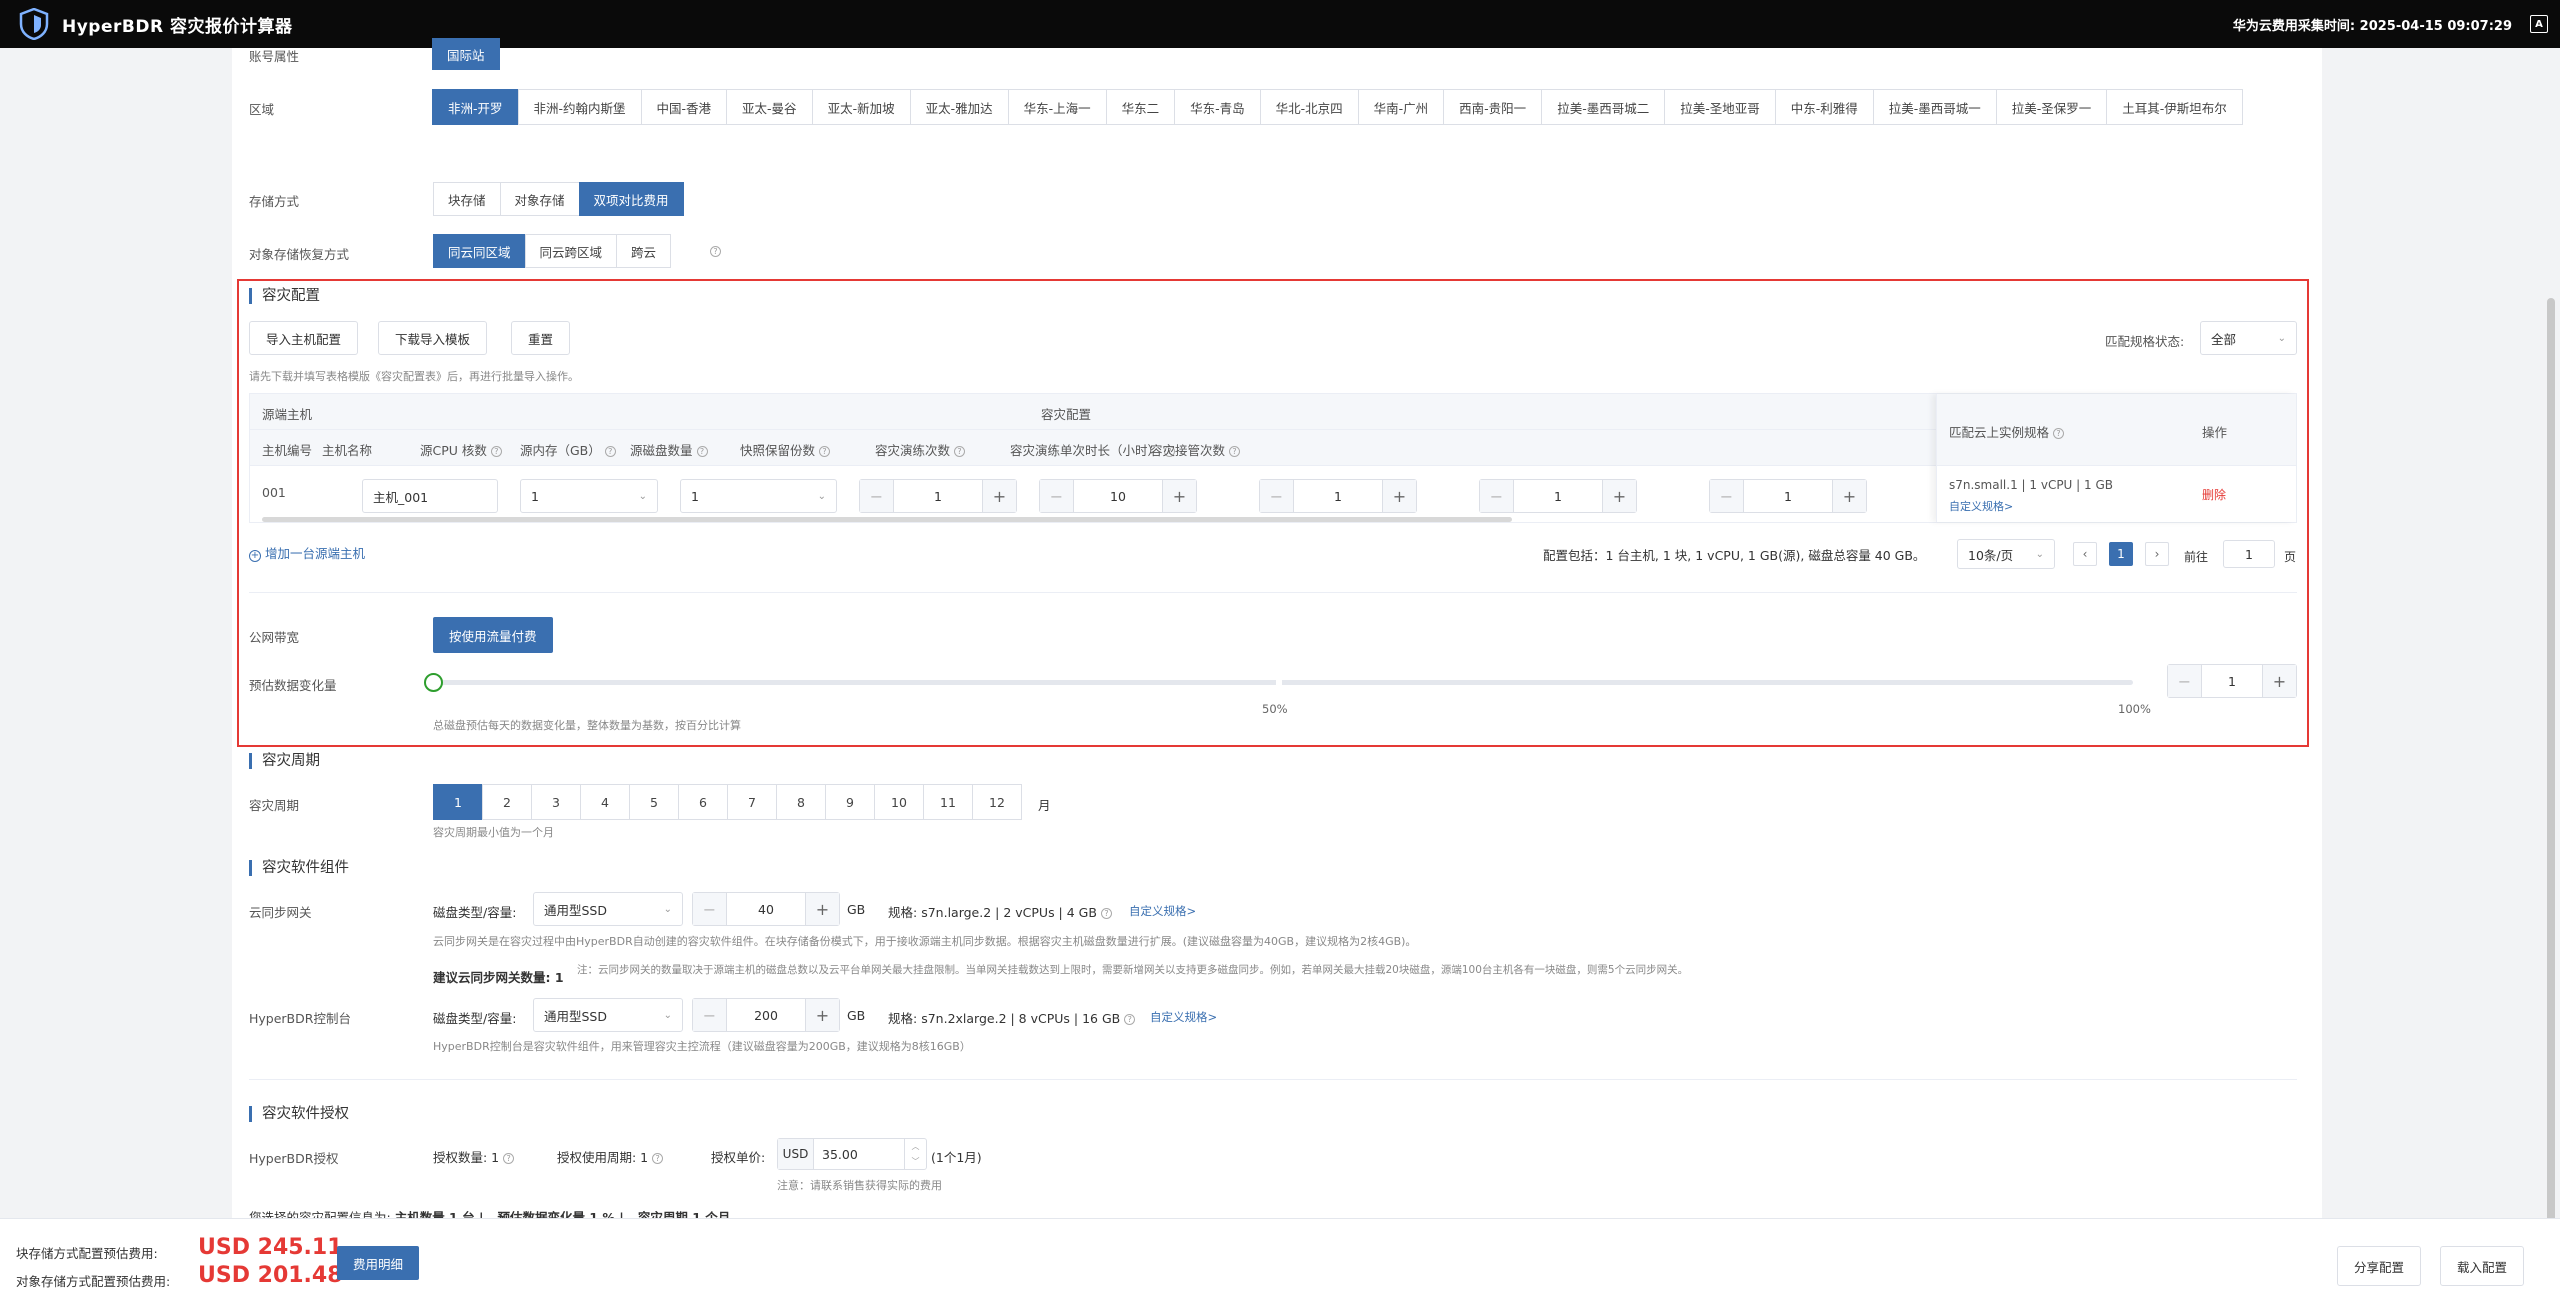  Describe the element at coordinates (2121, 554) in the screenshot. I see `page-1-button: 1` at that location.